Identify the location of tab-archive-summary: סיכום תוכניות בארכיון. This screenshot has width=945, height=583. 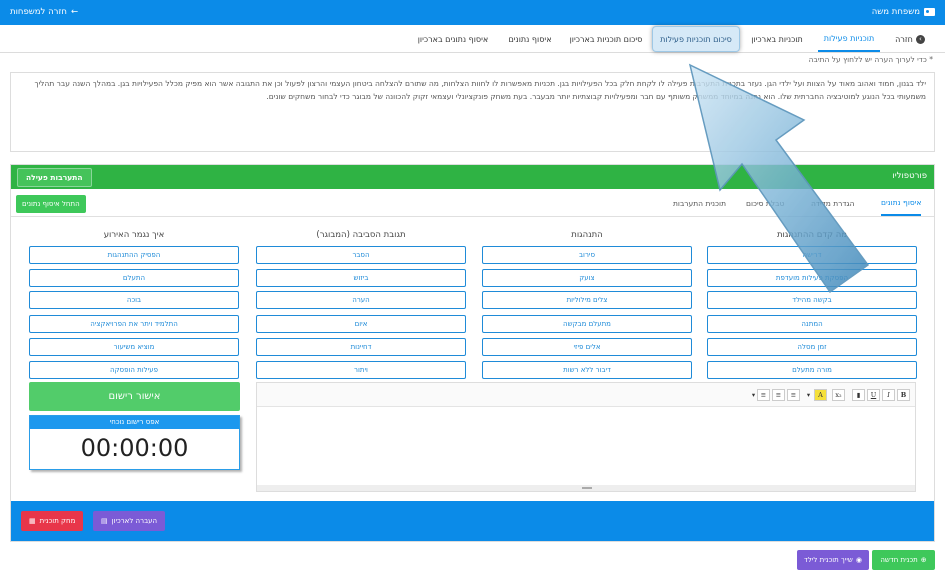
(606, 39).